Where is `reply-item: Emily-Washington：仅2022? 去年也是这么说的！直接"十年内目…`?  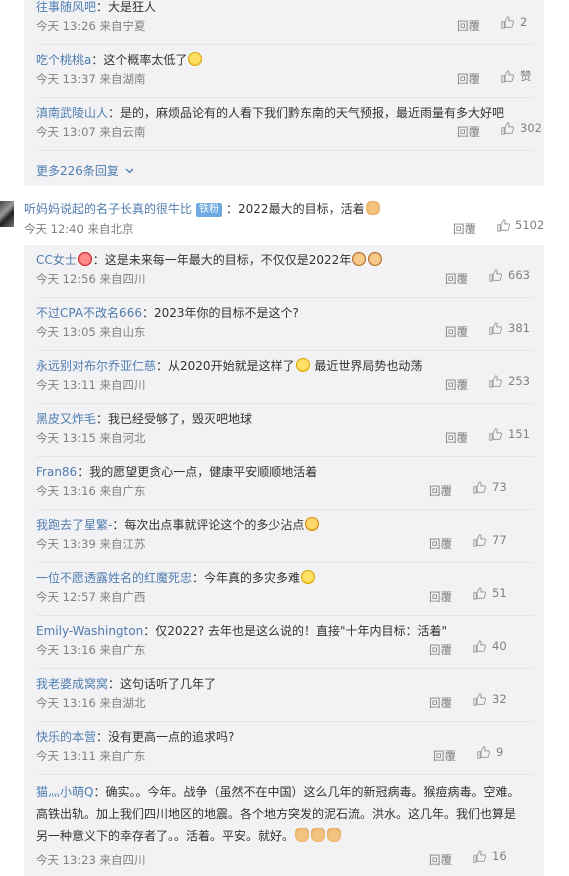
reply-item: Emily-Washington：仅2022? 去年也是这么说的！直接"十年内目… is located at coordinates (284, 642).